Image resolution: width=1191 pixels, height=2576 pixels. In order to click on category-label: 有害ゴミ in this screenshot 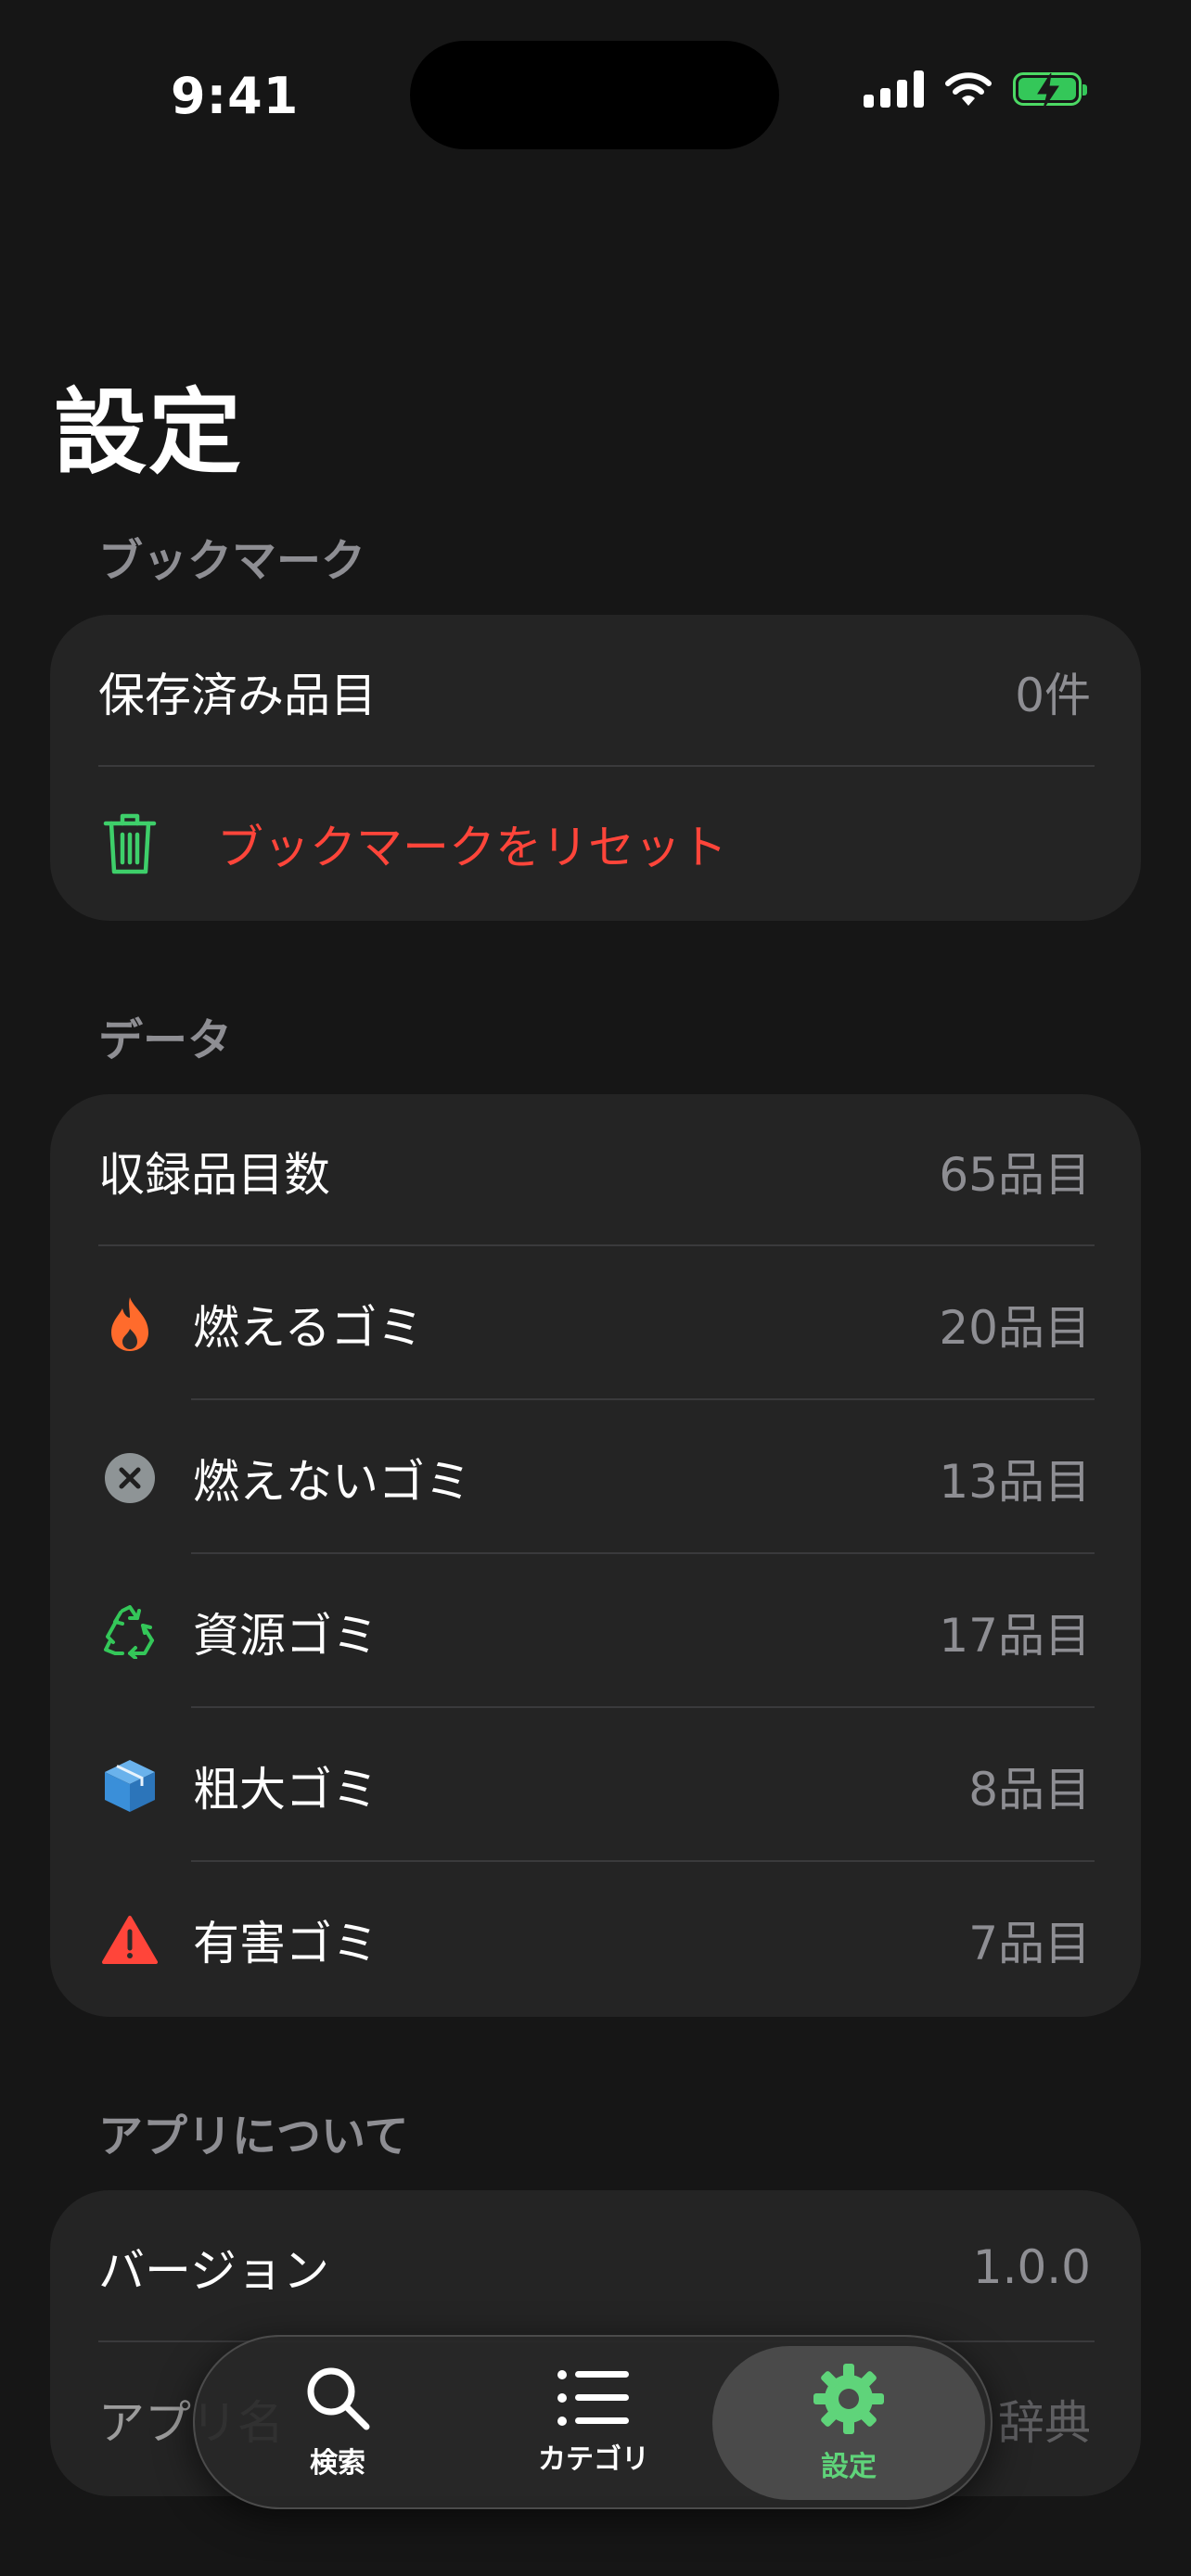, I will do `click(285, 1943)`.